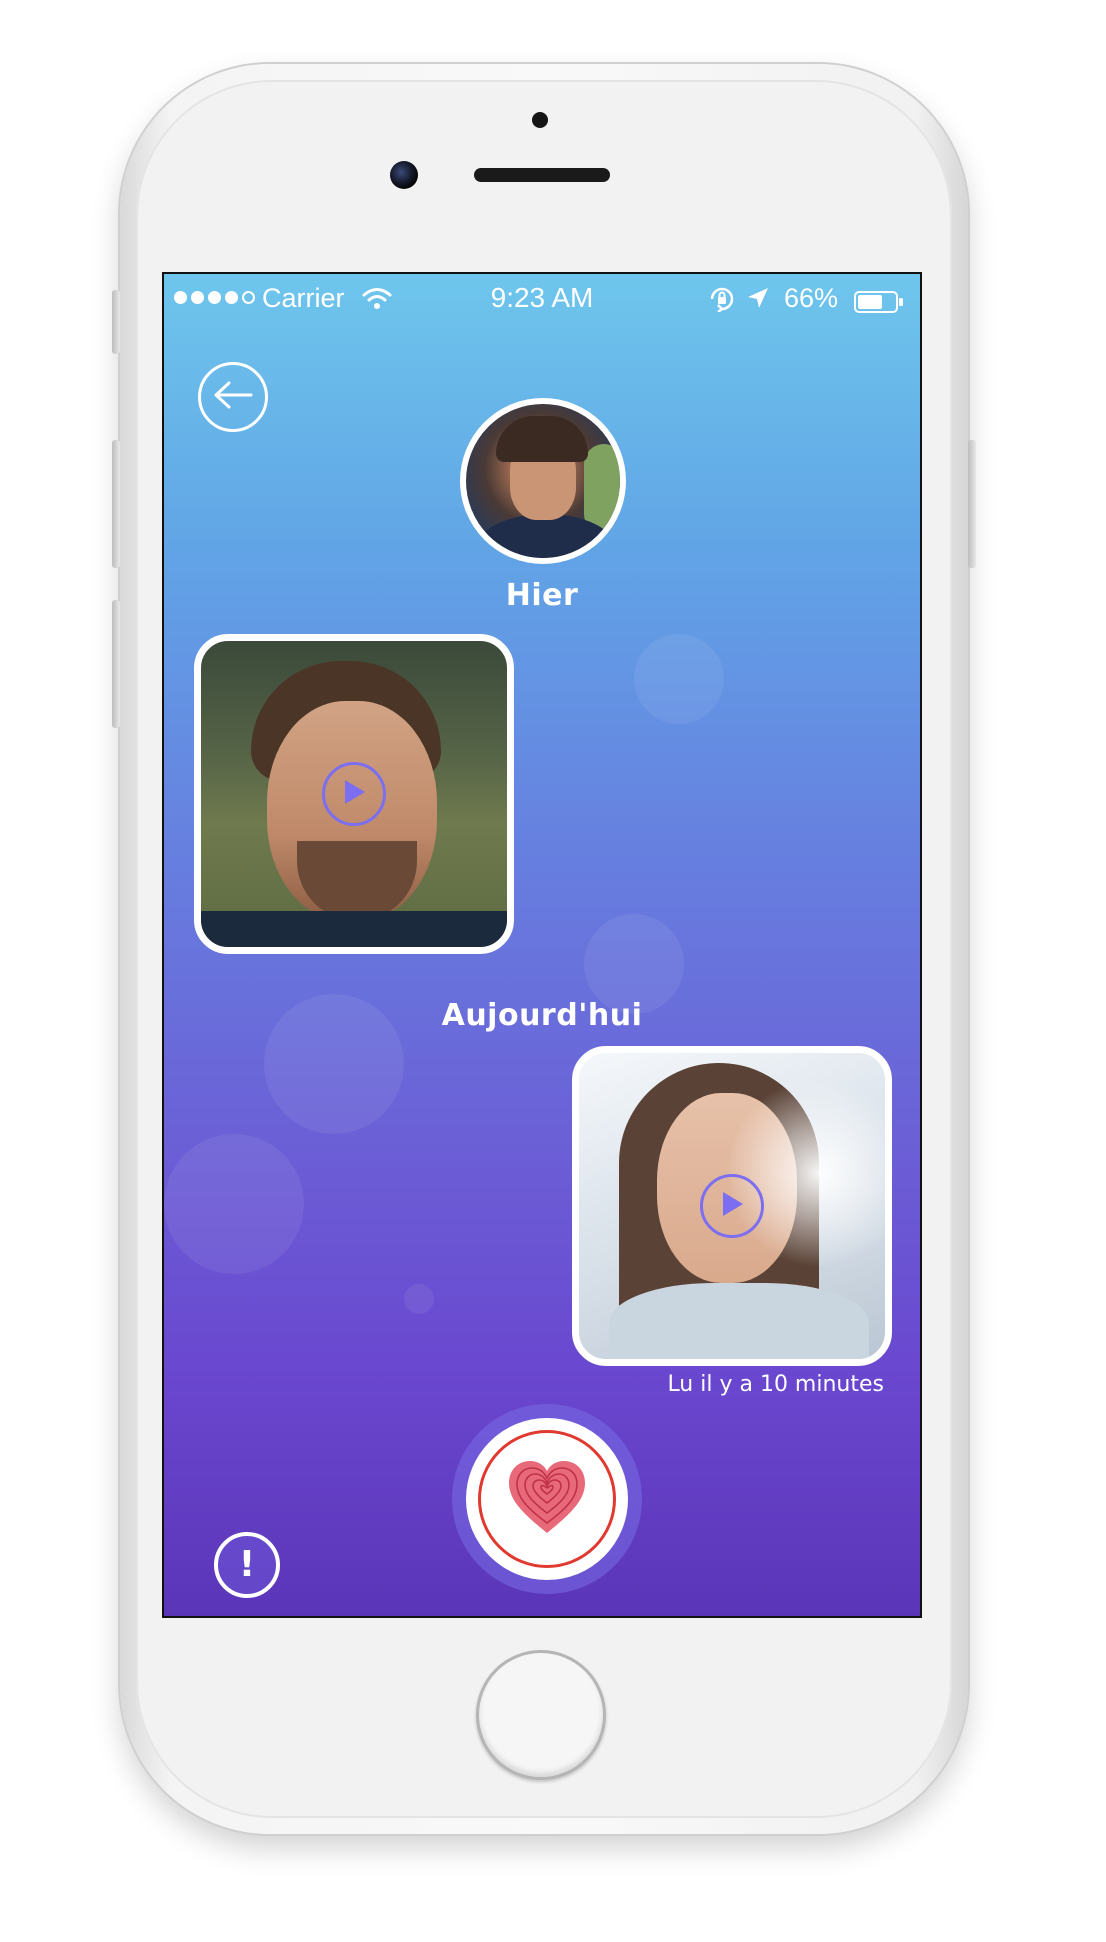 This screenshot has height=1942, width=1106. What do you see at coordinates (775, 1384) in the screenshot?
I see `read-receipt: Lu il y a 10 minutes` at bounding box center [775, 1384].